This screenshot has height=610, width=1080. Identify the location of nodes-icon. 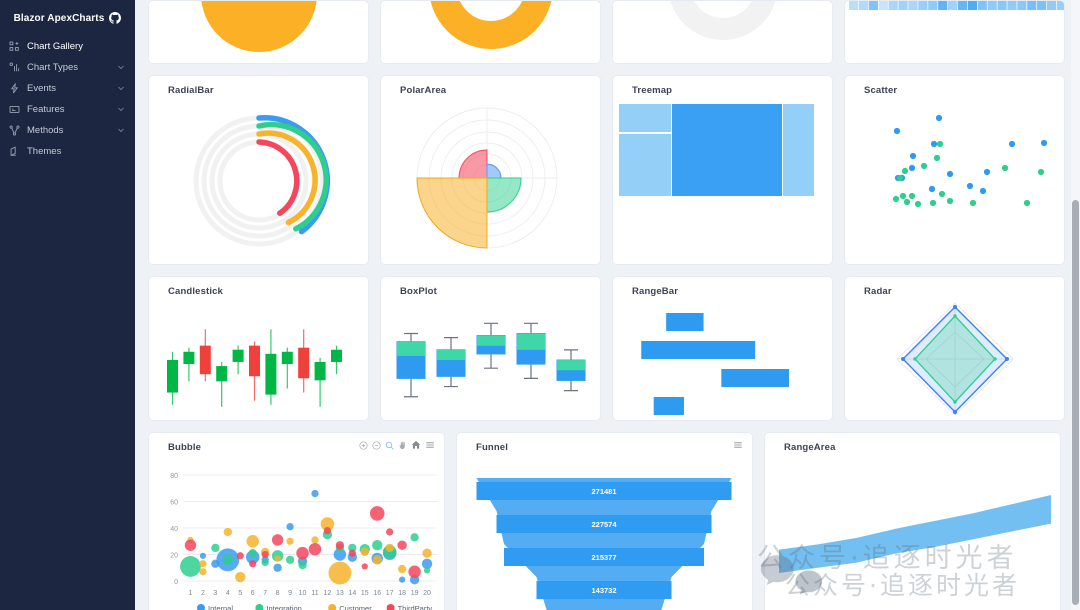
(17, 130).